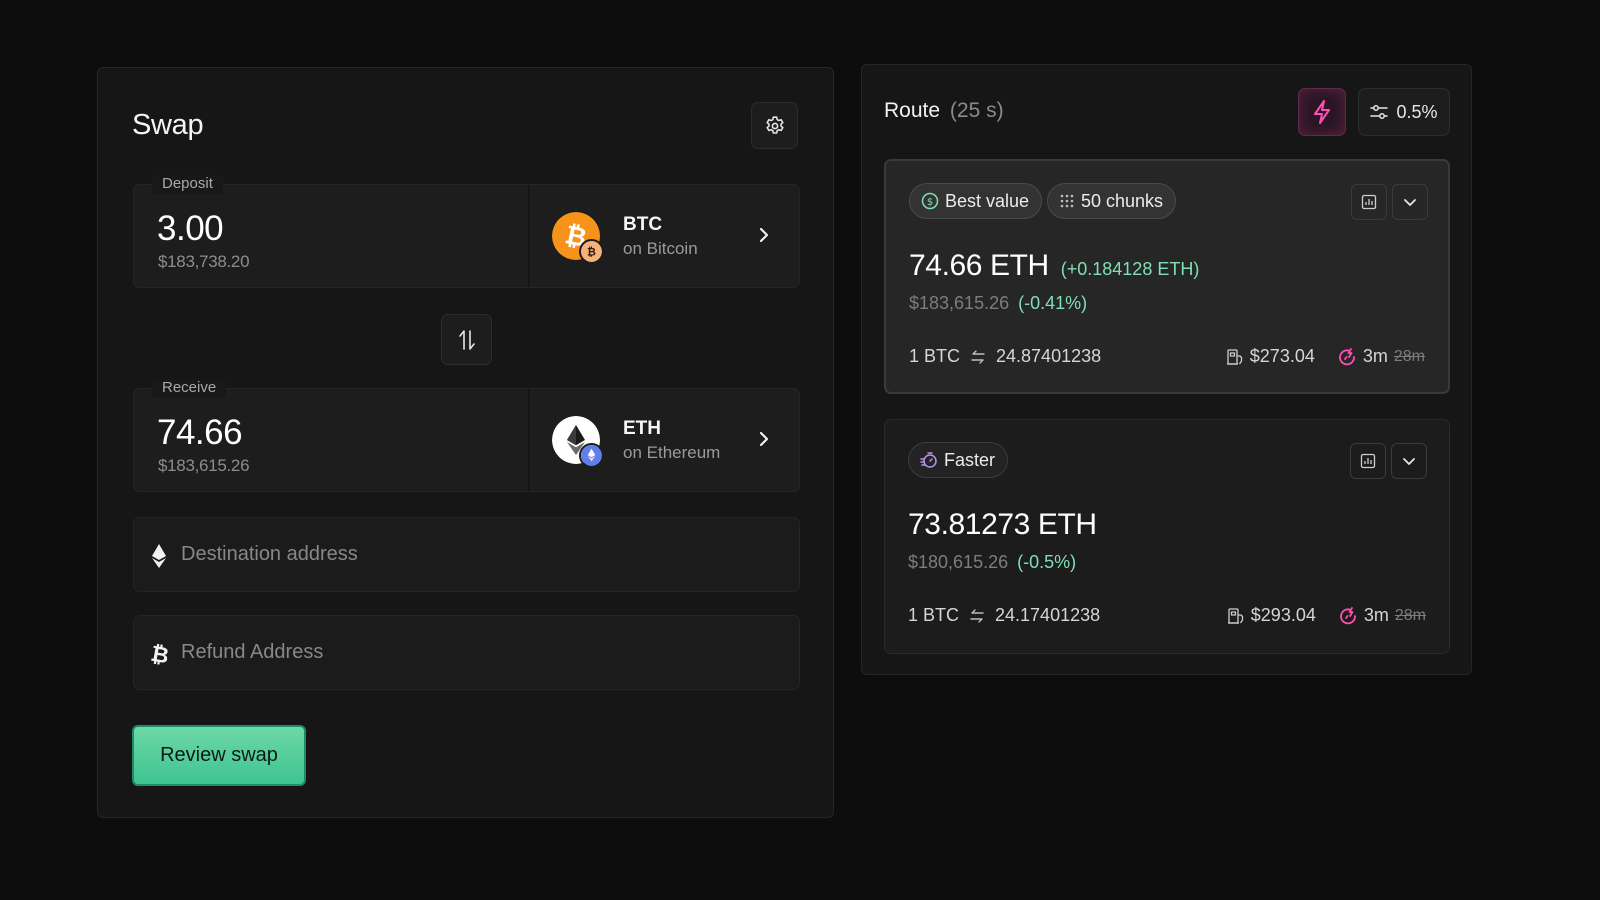 This screenshot has width=1600, height=900. I want to click on swap-vertical-arrows-icon, so click(466, 339).